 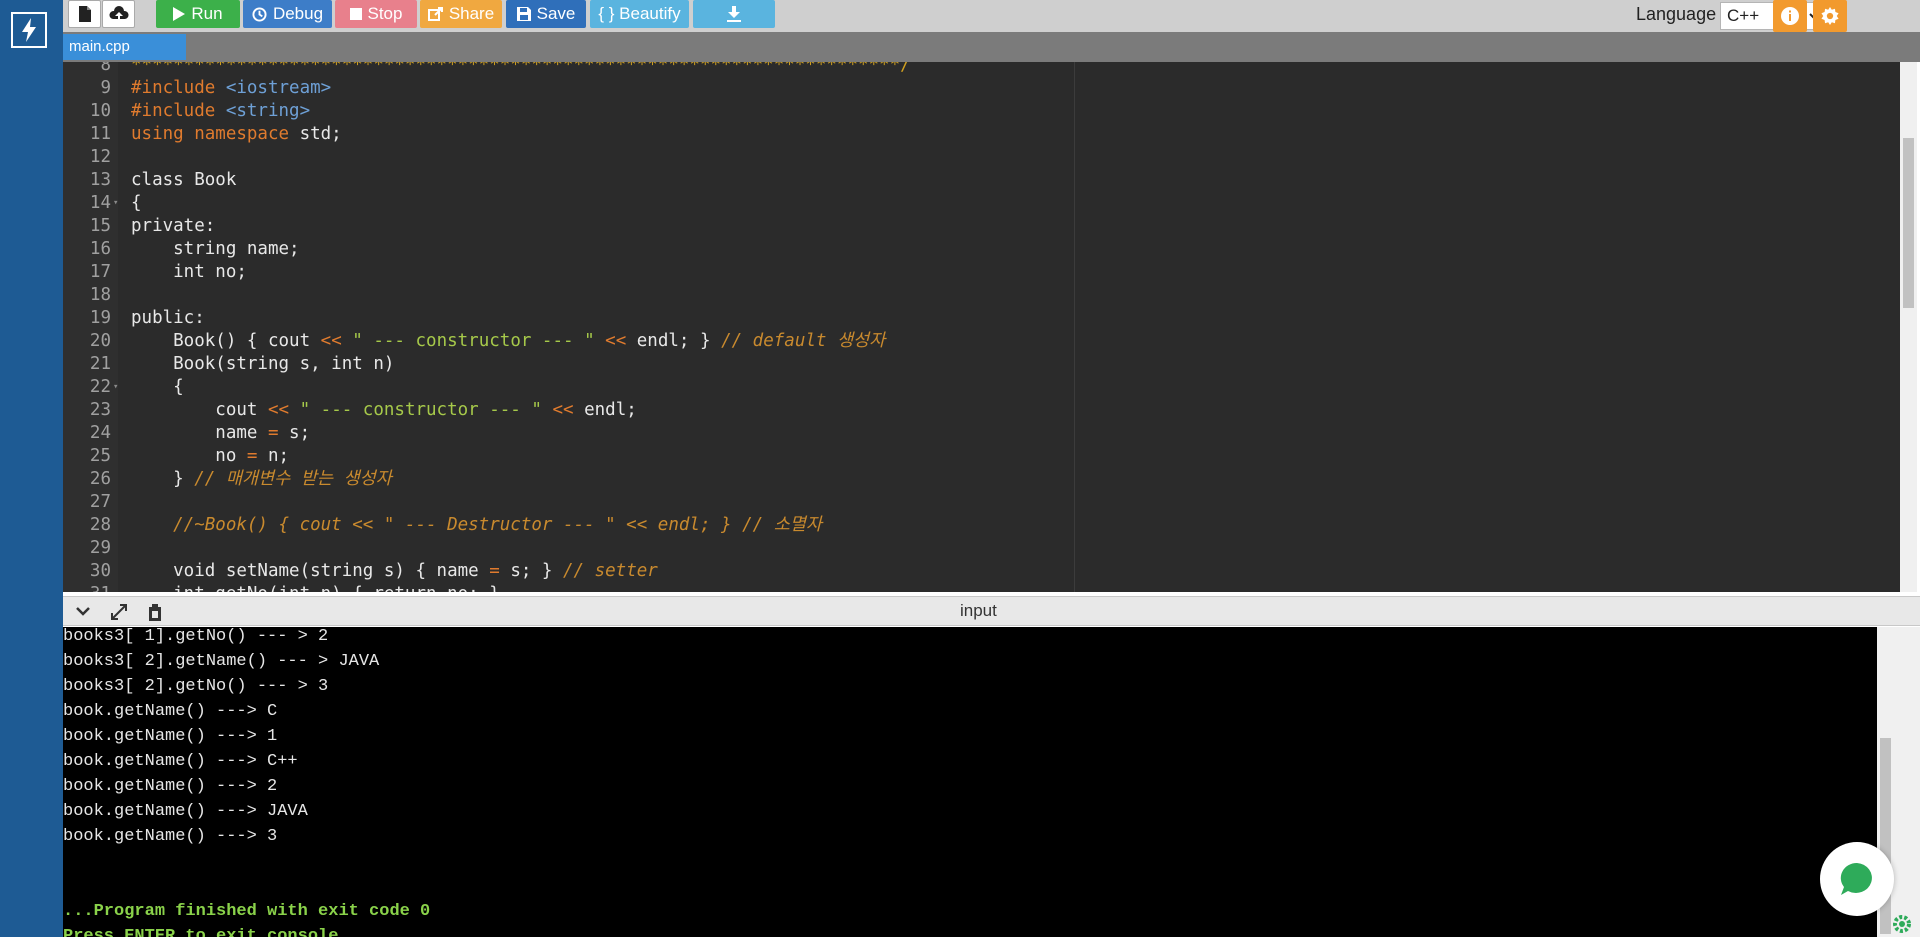 I want to click on code-token: no, so click(x=189, y=456).